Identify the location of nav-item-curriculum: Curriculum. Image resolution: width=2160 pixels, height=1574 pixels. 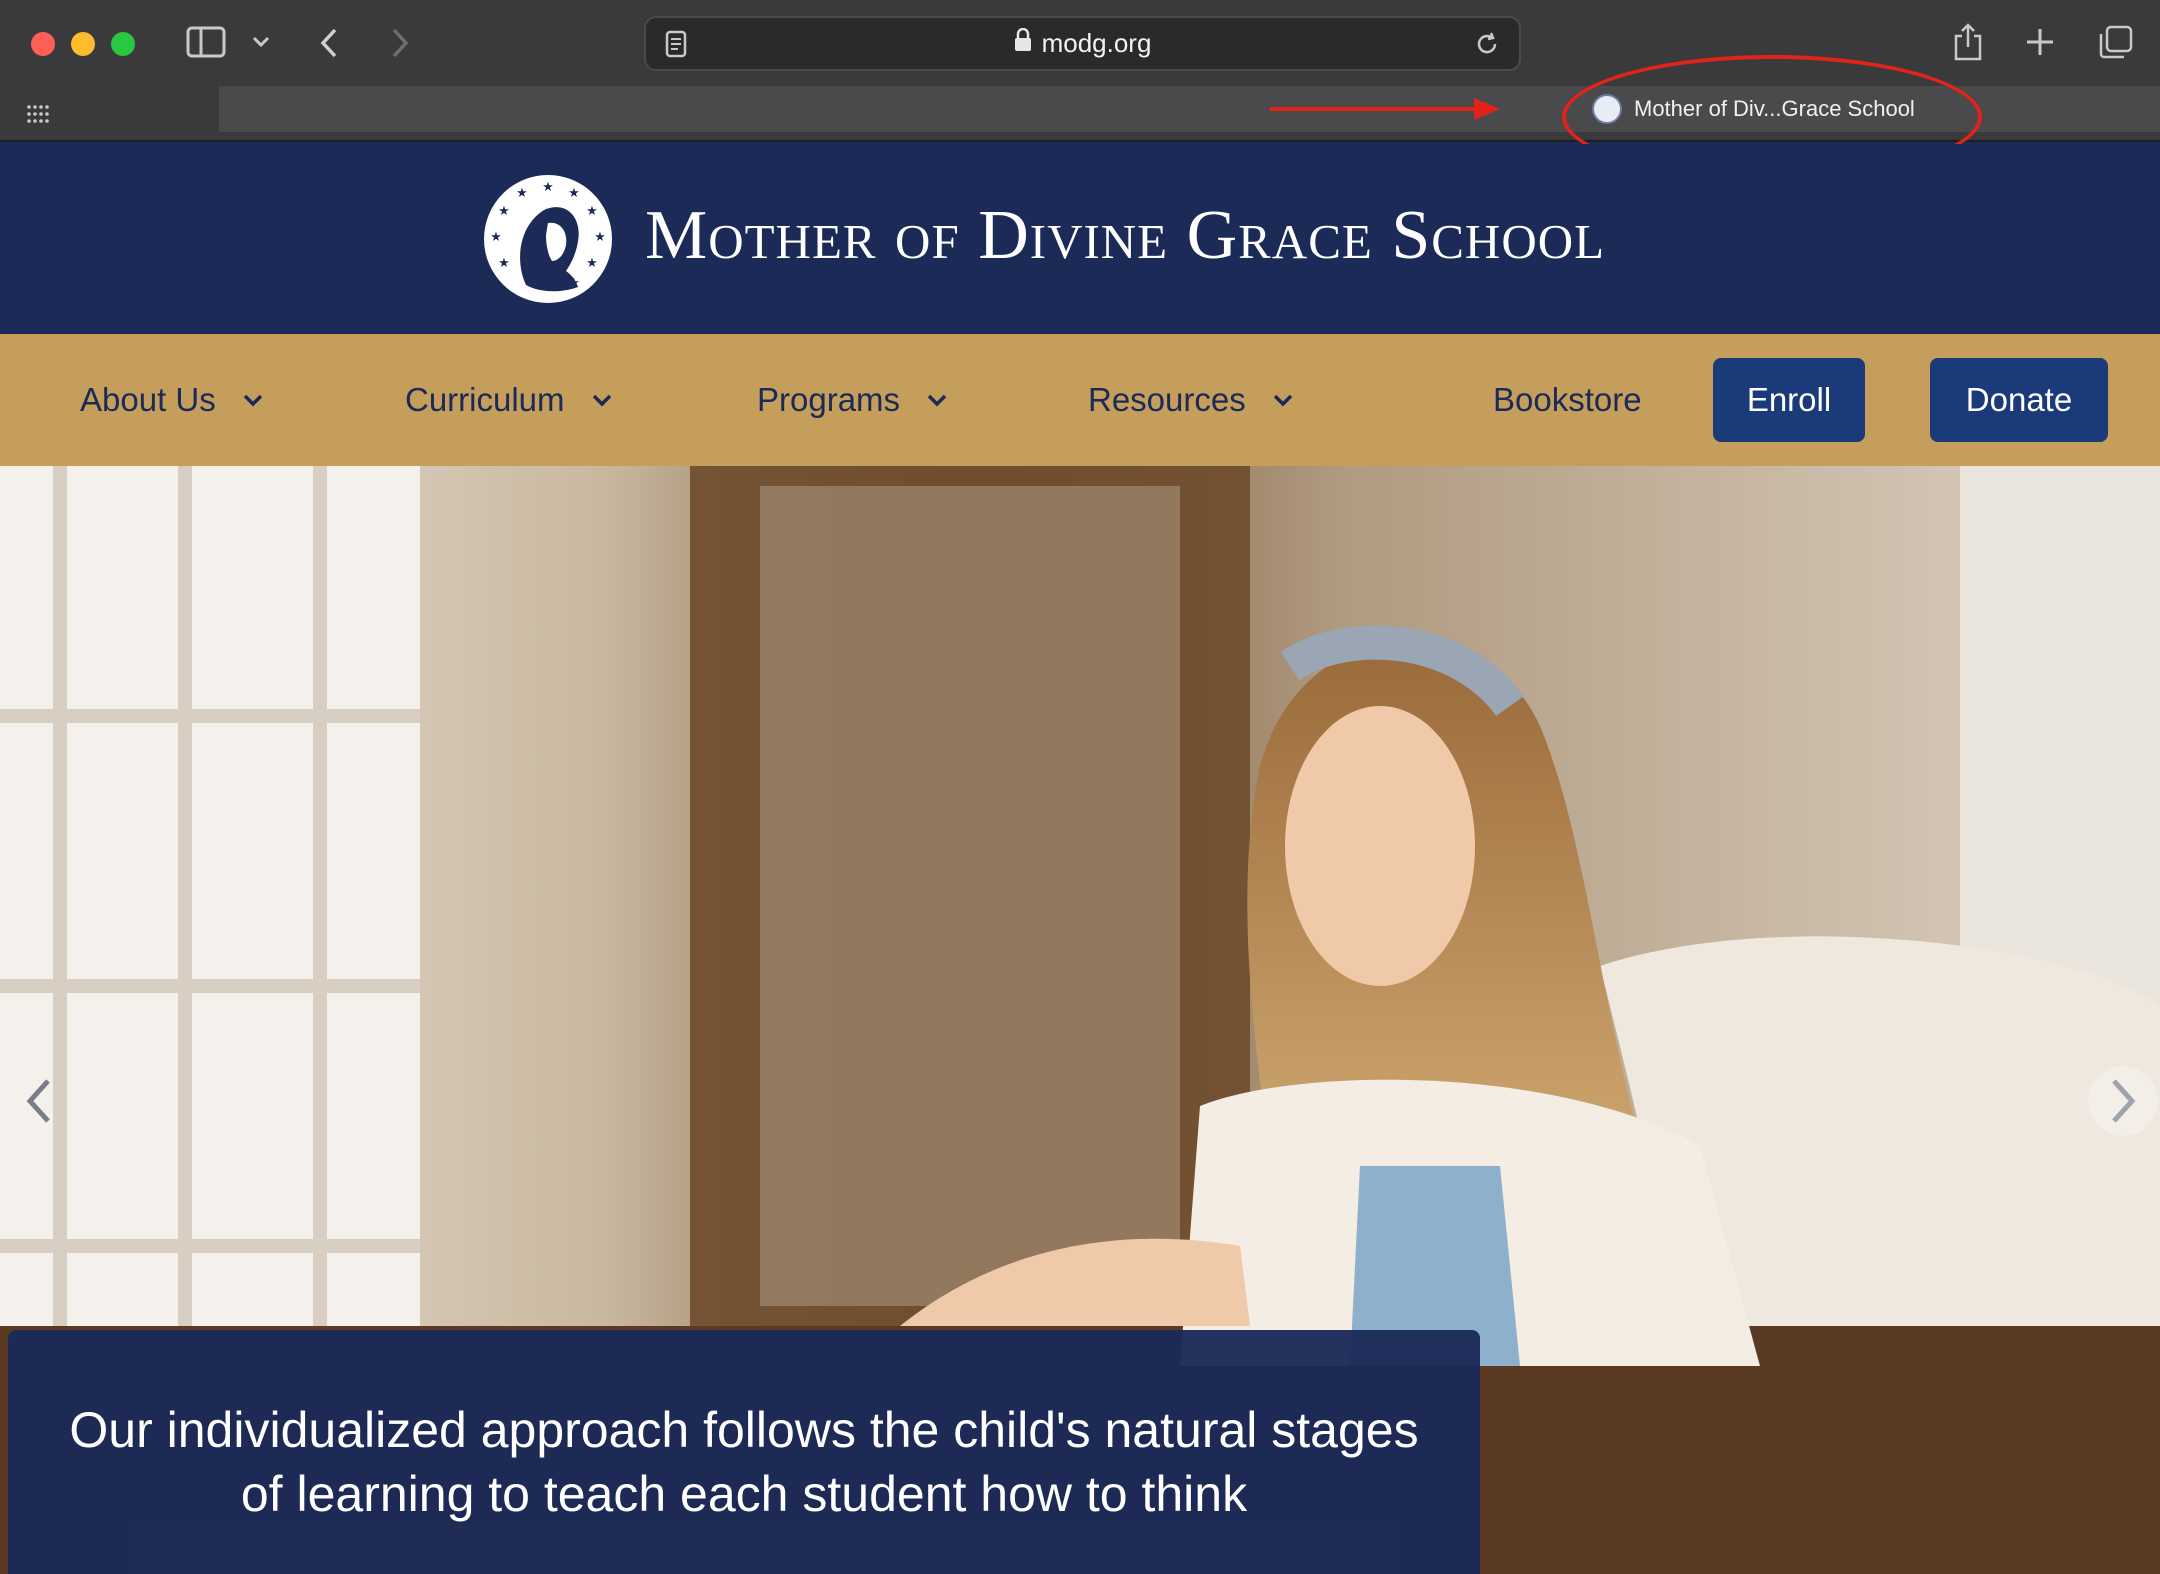
(509, 400).